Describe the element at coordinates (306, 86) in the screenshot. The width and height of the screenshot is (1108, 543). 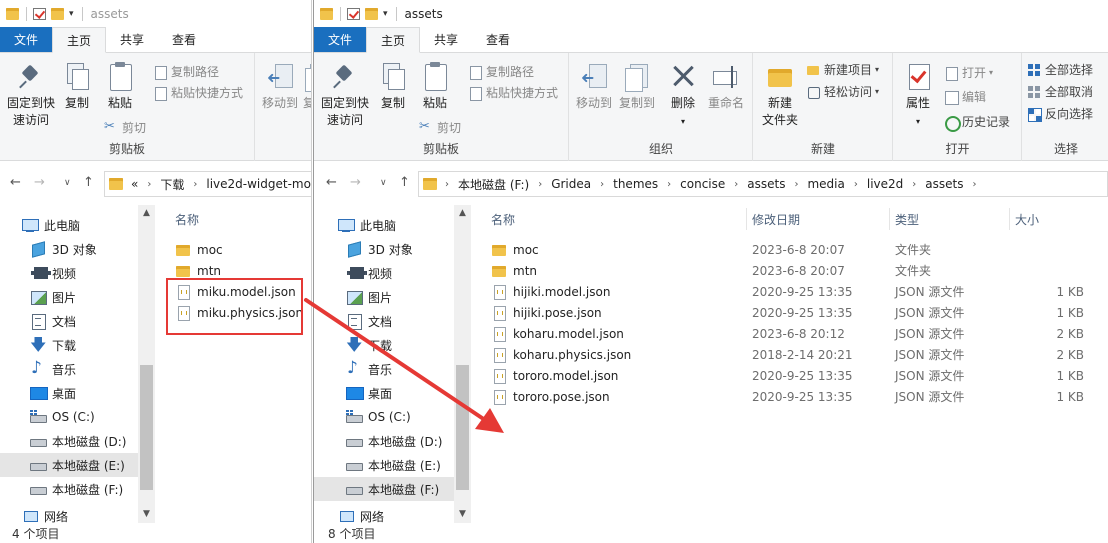
I see `copy-to-button: 复` at that location.